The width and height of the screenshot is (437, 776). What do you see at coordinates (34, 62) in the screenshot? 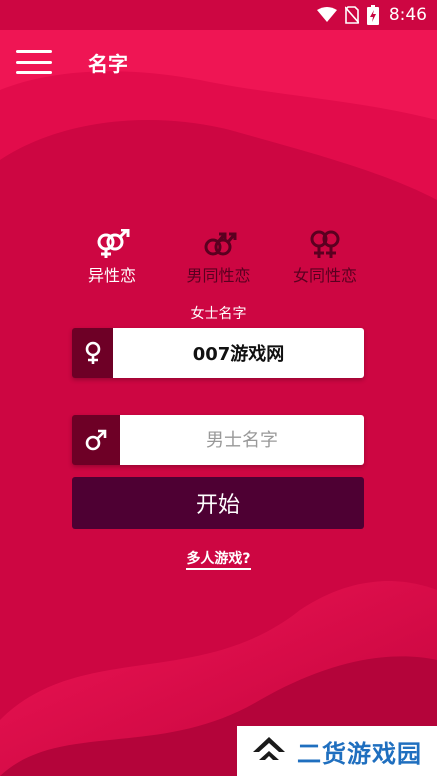
I see `hamburger-menu-icon` at bounding box center [34, 62].